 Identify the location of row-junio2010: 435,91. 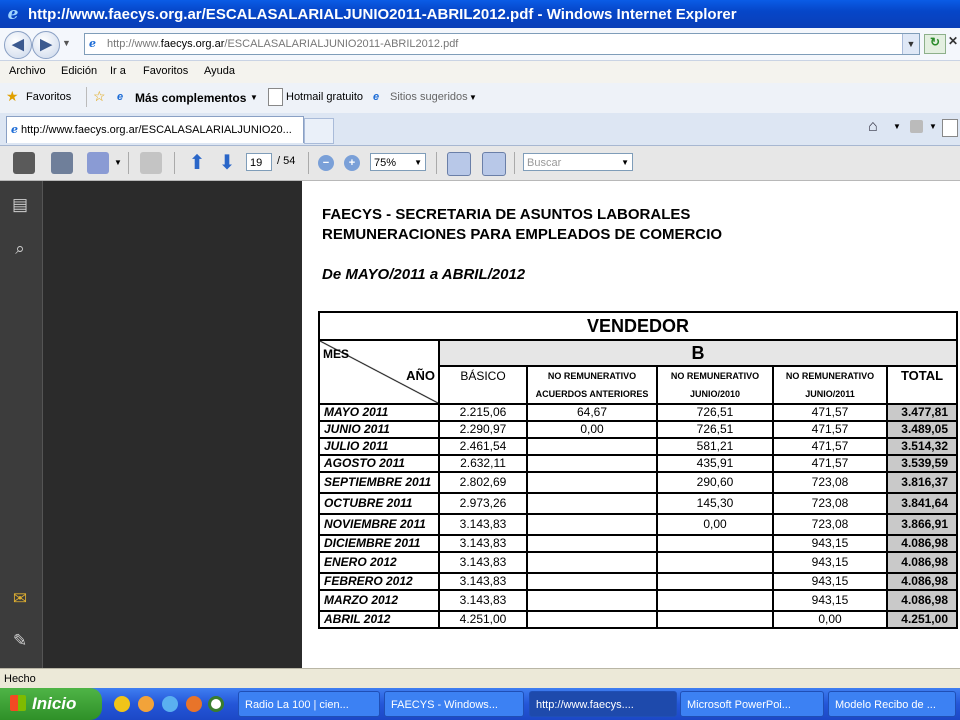
(715, 463).